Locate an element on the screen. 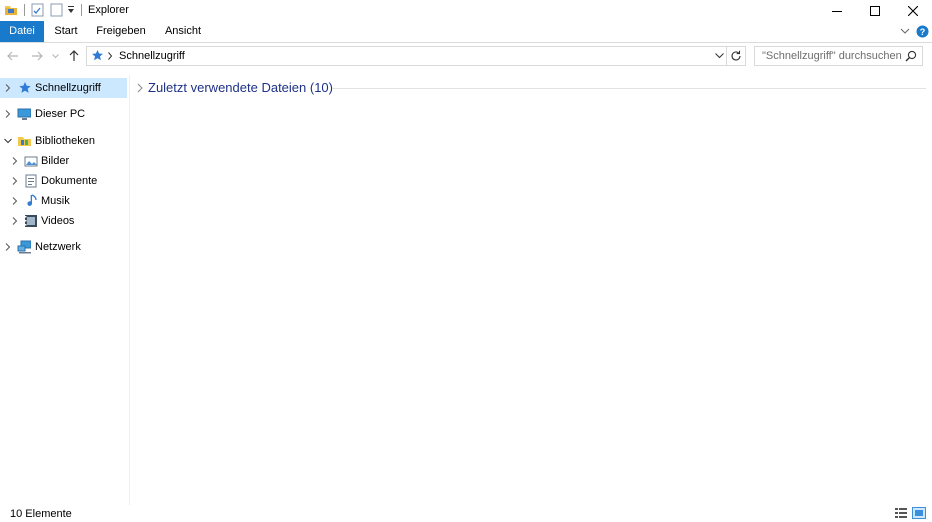 The width and height of the screenshot is (932, 522). nav-item-schnellzugriff: Schnellzugriff is located at coordinates (63, 88).